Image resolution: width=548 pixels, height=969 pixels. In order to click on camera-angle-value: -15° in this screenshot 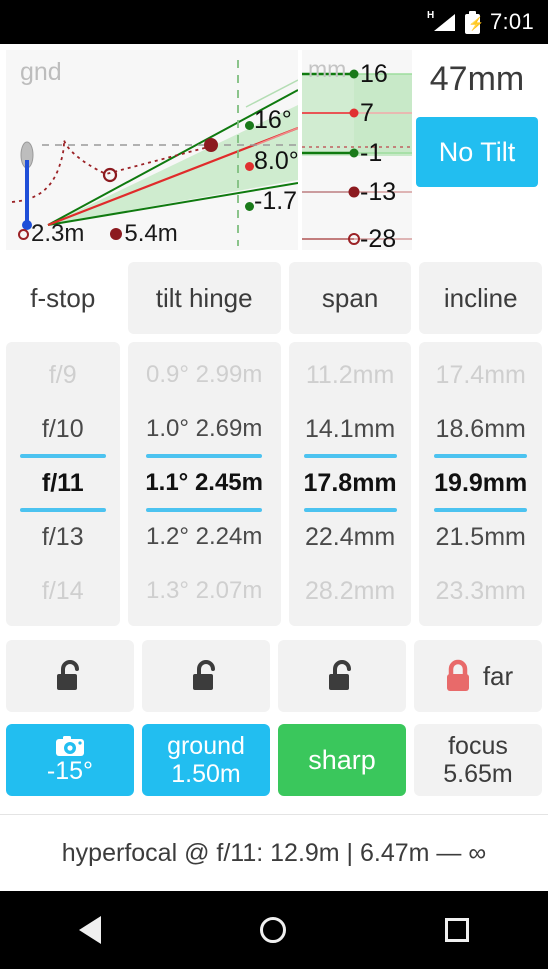, I will do `click(70, 771)`.